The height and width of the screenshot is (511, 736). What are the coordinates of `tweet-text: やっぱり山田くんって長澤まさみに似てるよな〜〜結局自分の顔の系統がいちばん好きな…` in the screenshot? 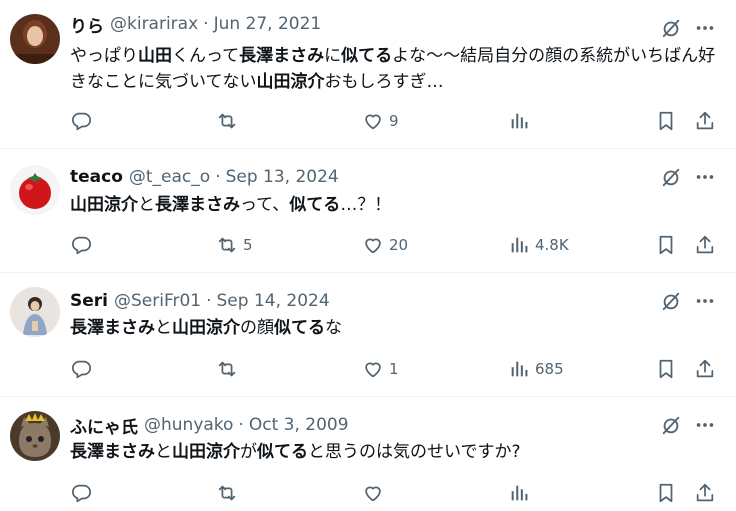 It's located at (396, 69).